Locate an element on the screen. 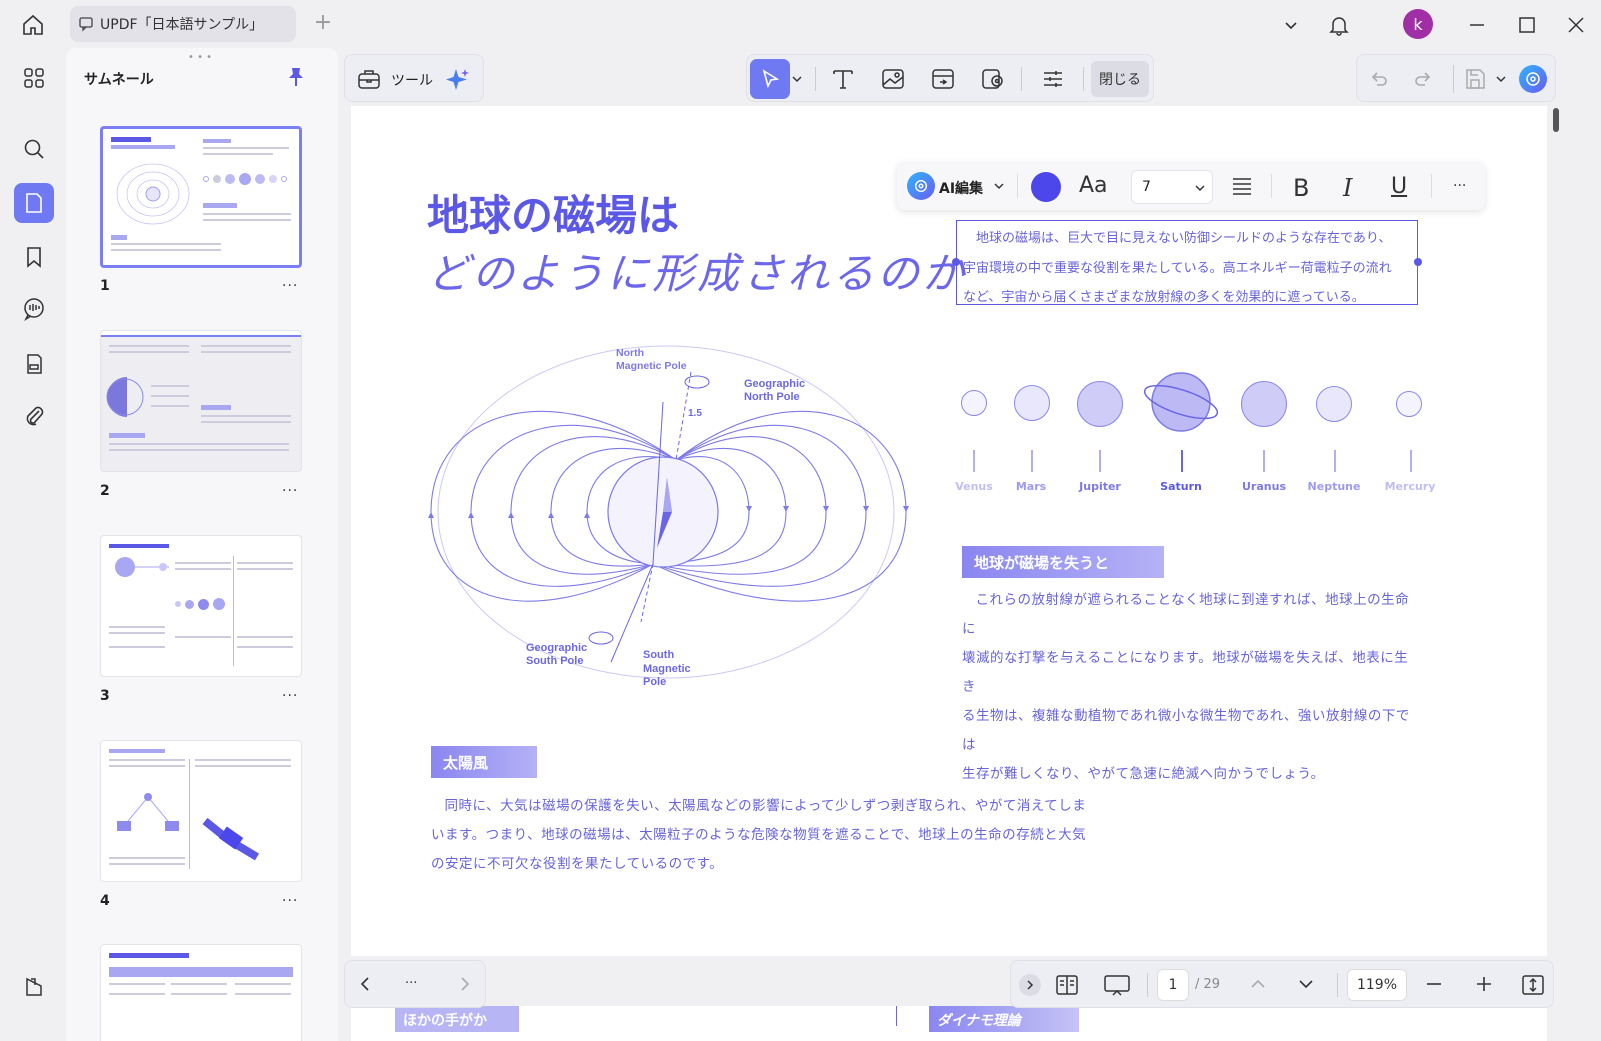 The image size is (1601, 1041). zoom-in-icon is located at coordinates (1484, 984).